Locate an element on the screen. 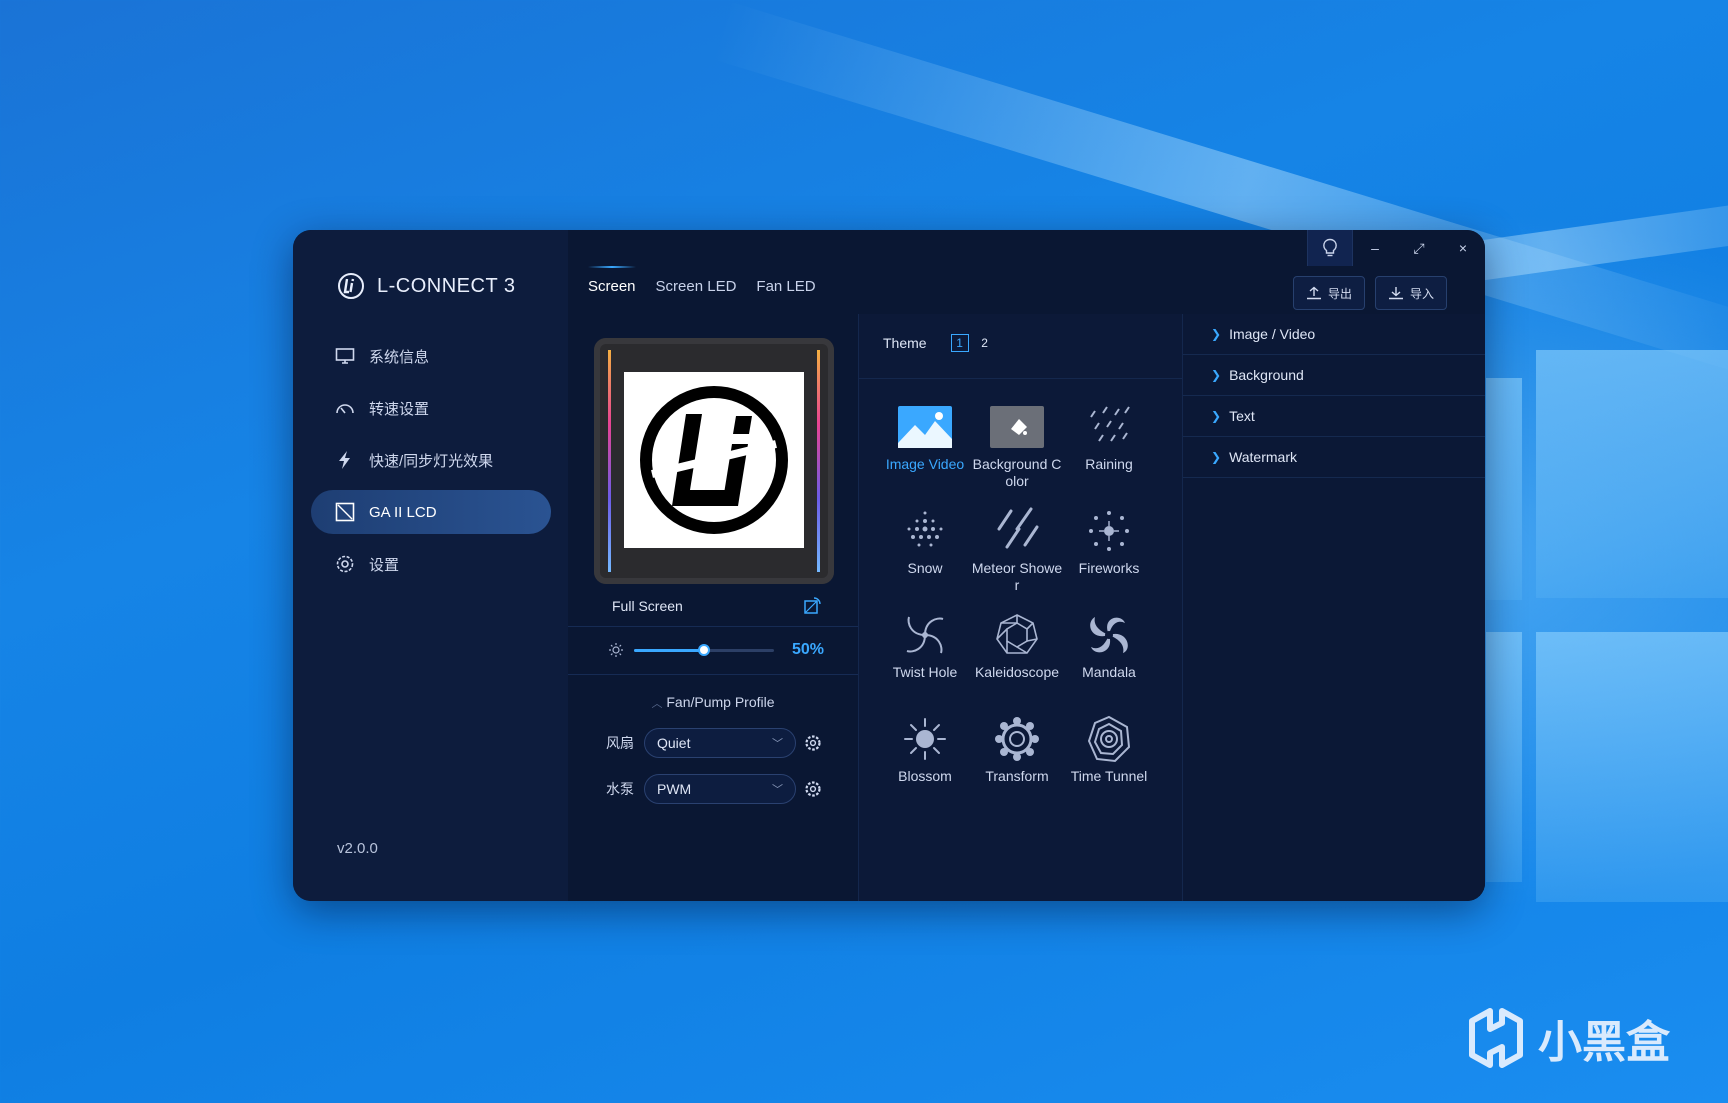 The height and width of the screenshot is (1103, 1728). sidebar-item-settings: 设置 is located at coordinates (431, 564).